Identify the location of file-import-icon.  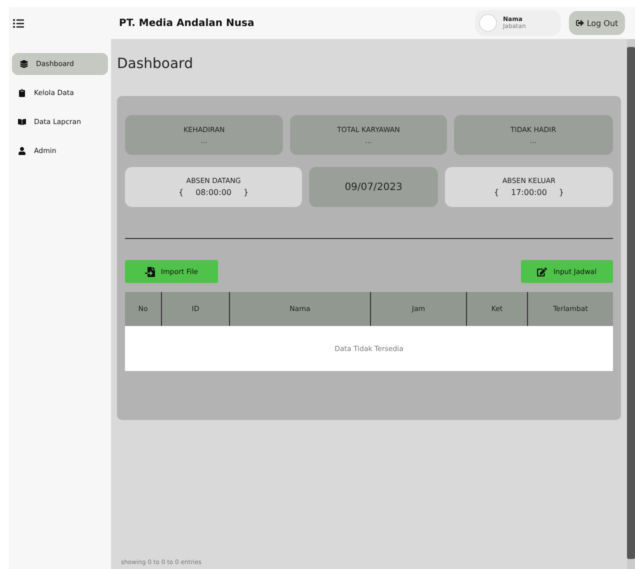
(149, 271).